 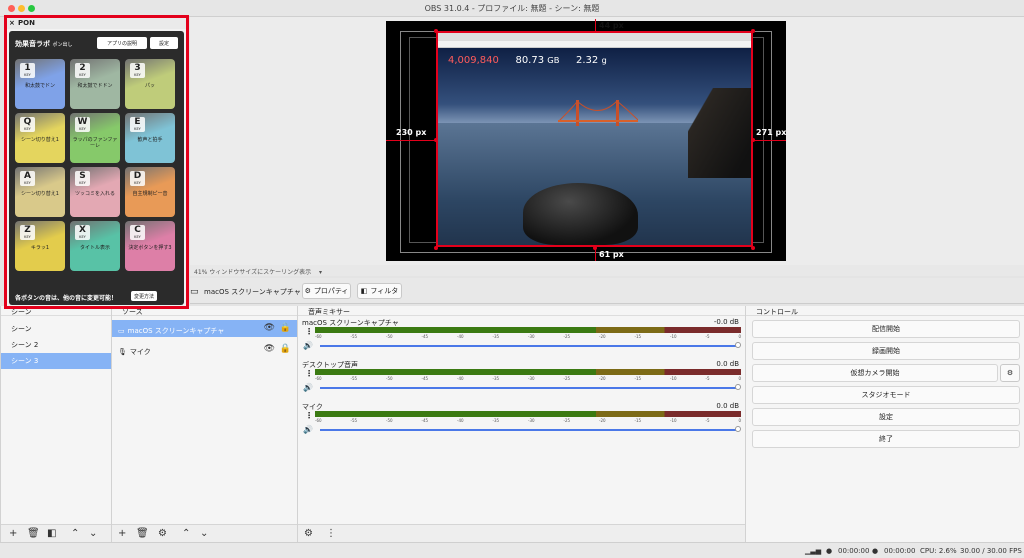 I want to click on properties-button: ⚙ プロパティ, so click(x=326, y=291).